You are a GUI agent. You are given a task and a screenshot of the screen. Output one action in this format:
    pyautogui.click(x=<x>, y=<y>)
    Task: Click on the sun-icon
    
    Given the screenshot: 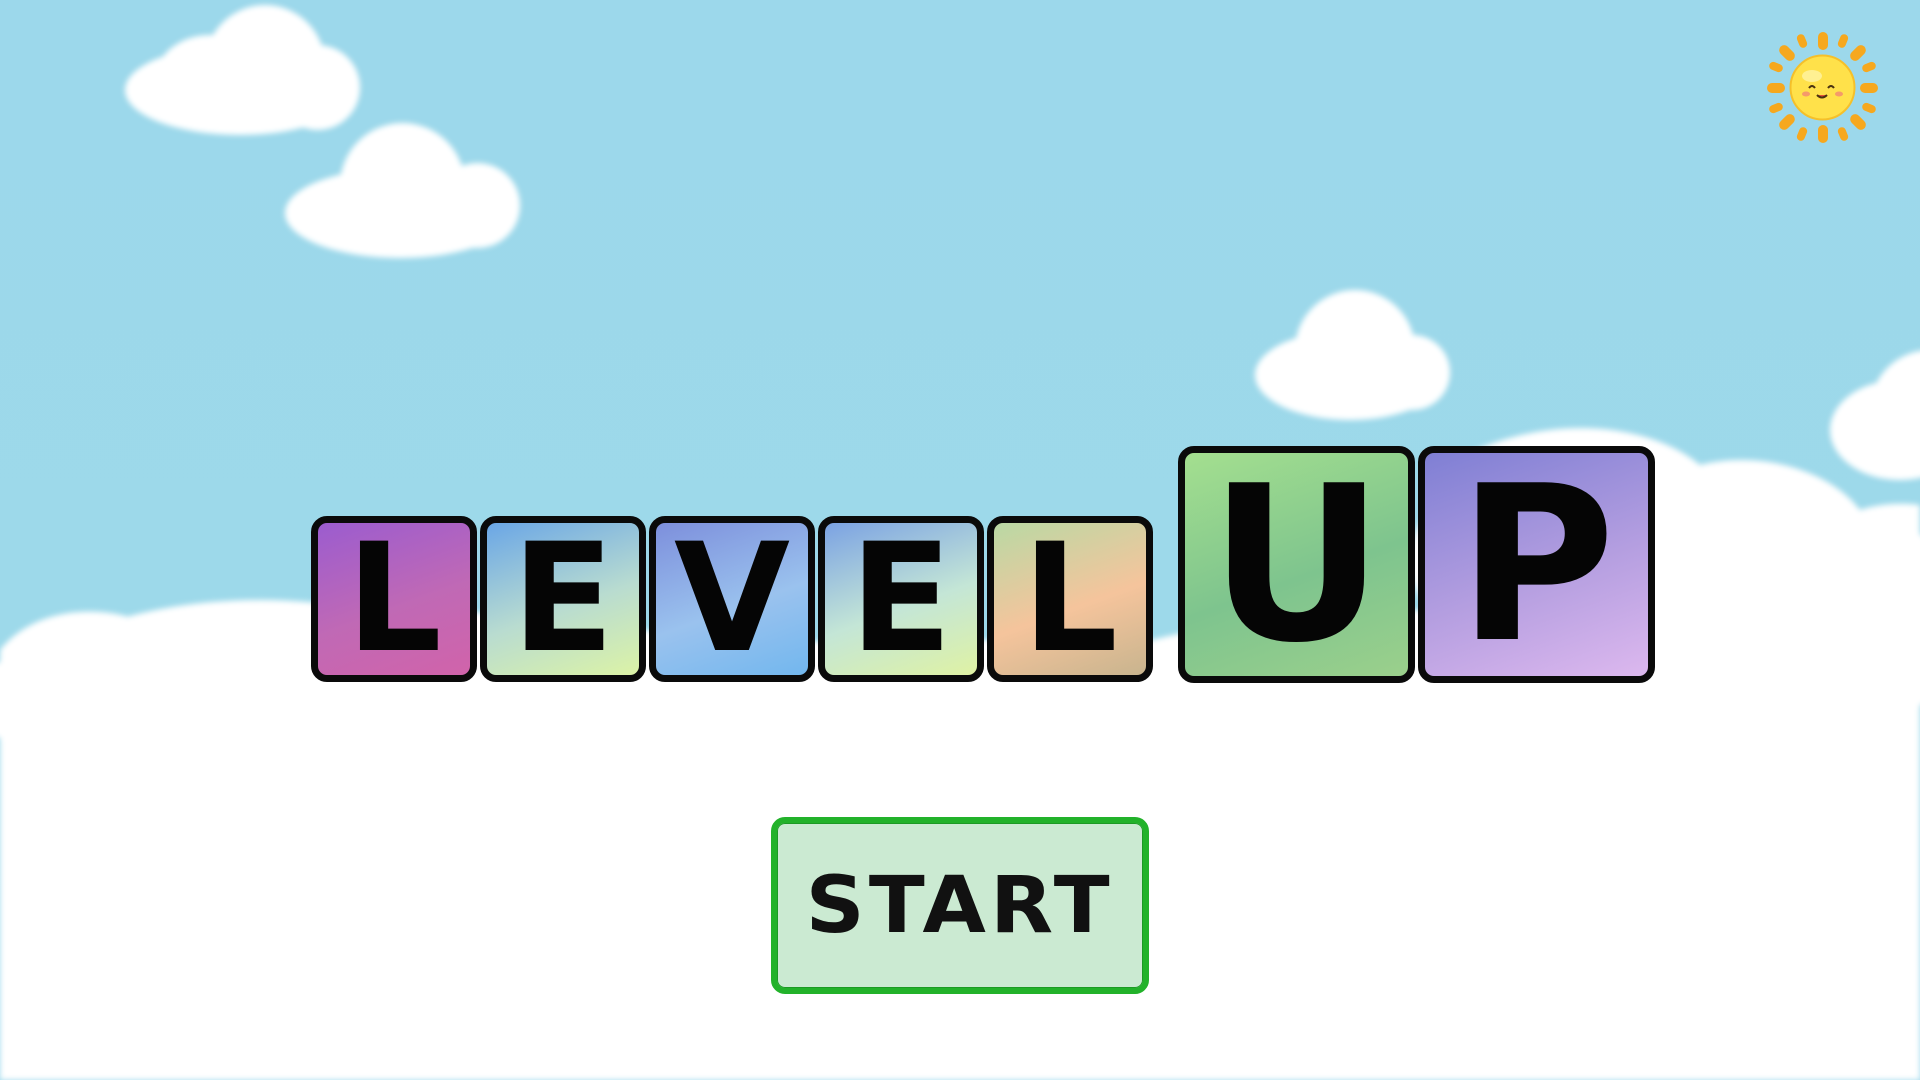 What is the action you would take?
    pyautogui.click(x=1822, y=87)
    